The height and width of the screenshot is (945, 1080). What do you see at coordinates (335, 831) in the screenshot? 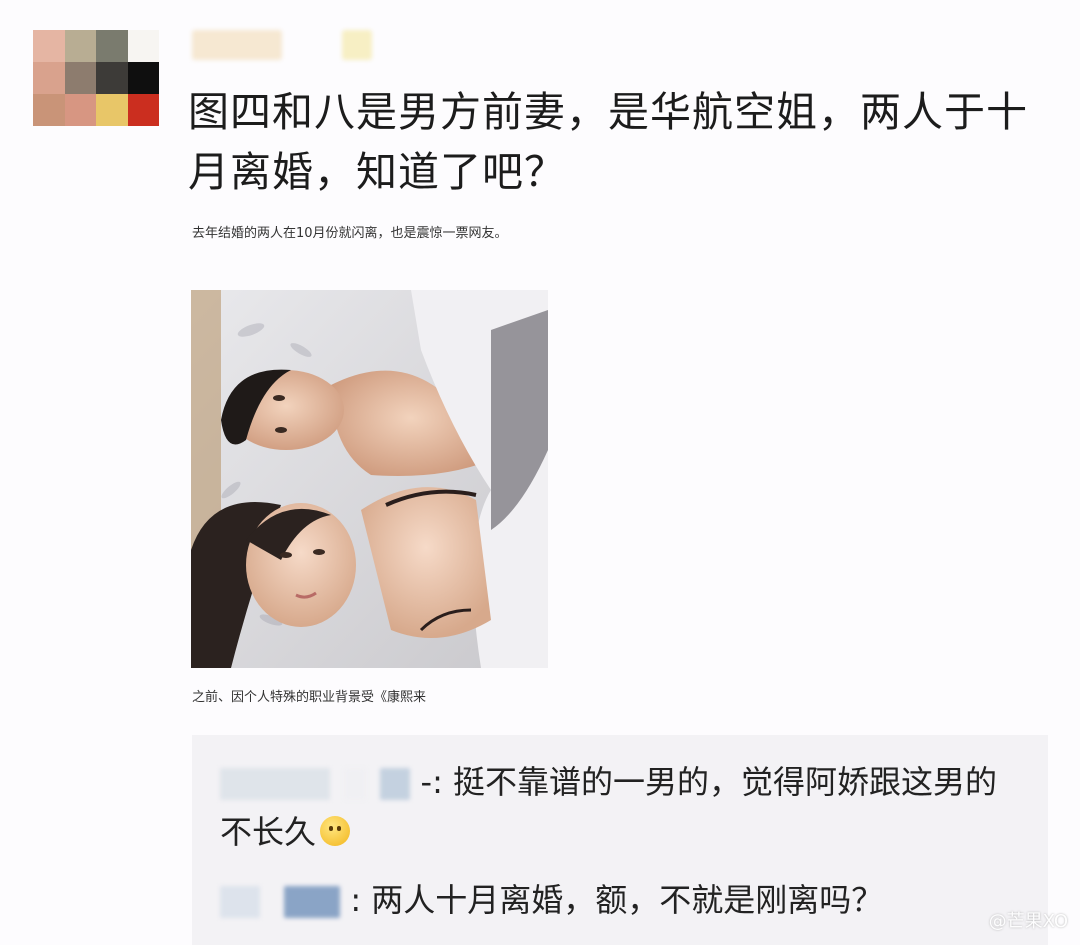
I see `upside-down-face-icon` at bounding box center [335, 831].